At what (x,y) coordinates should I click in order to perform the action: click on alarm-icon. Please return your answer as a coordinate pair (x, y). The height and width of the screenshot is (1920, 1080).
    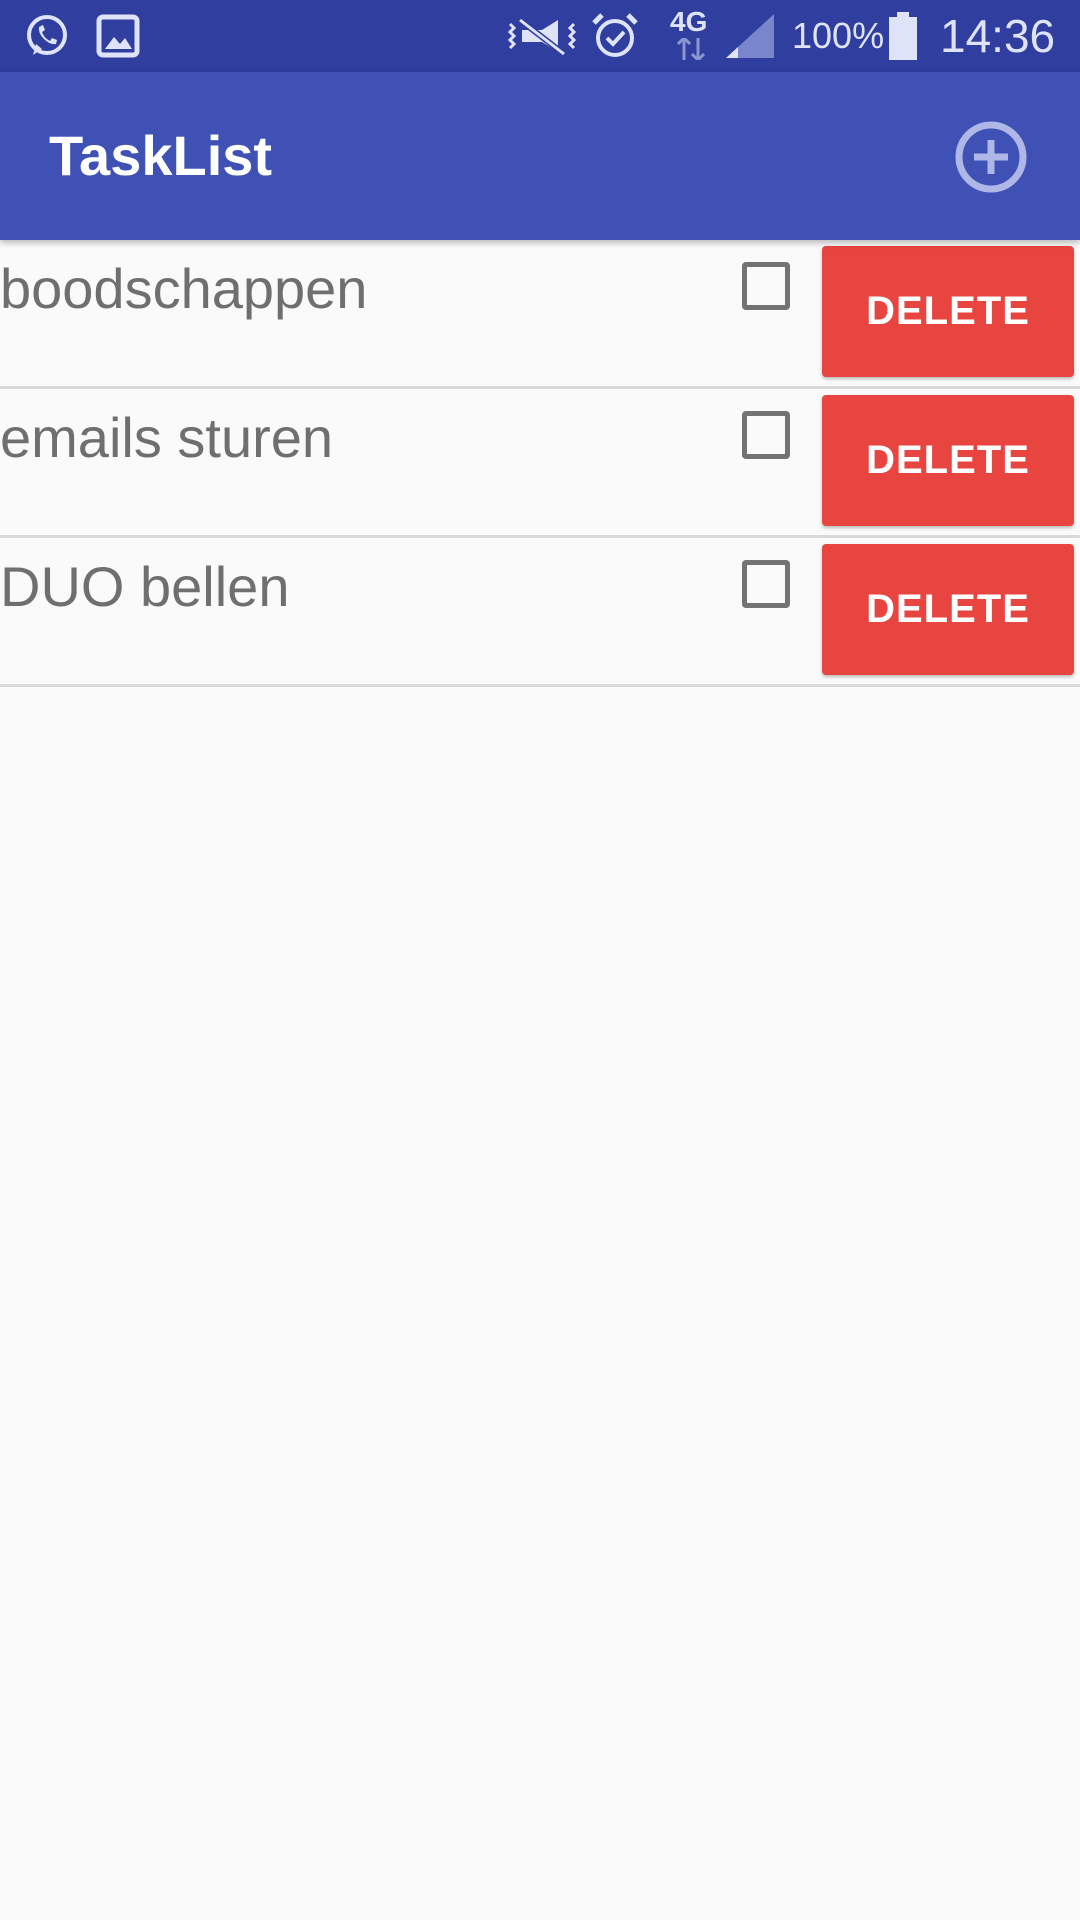
    Looking at the image, I should click on (615, 36).